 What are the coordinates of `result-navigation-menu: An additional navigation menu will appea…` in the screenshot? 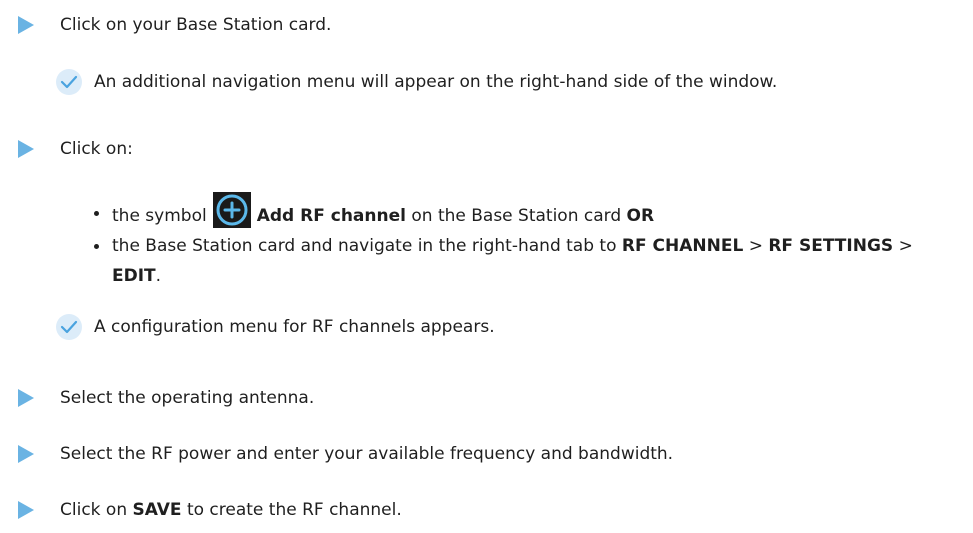 It's located at (416, 82).